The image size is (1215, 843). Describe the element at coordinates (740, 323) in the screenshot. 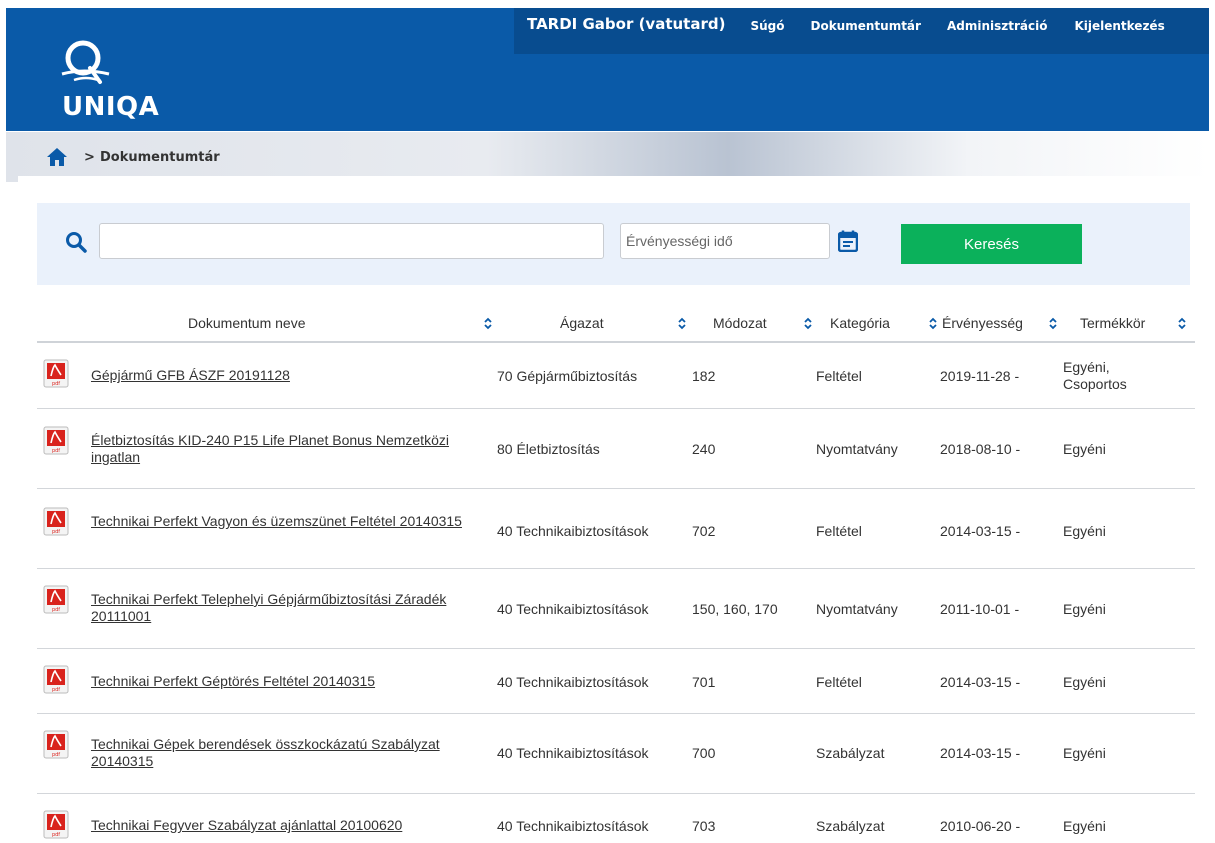

I see `column-header-mode: Módozat` at that location.